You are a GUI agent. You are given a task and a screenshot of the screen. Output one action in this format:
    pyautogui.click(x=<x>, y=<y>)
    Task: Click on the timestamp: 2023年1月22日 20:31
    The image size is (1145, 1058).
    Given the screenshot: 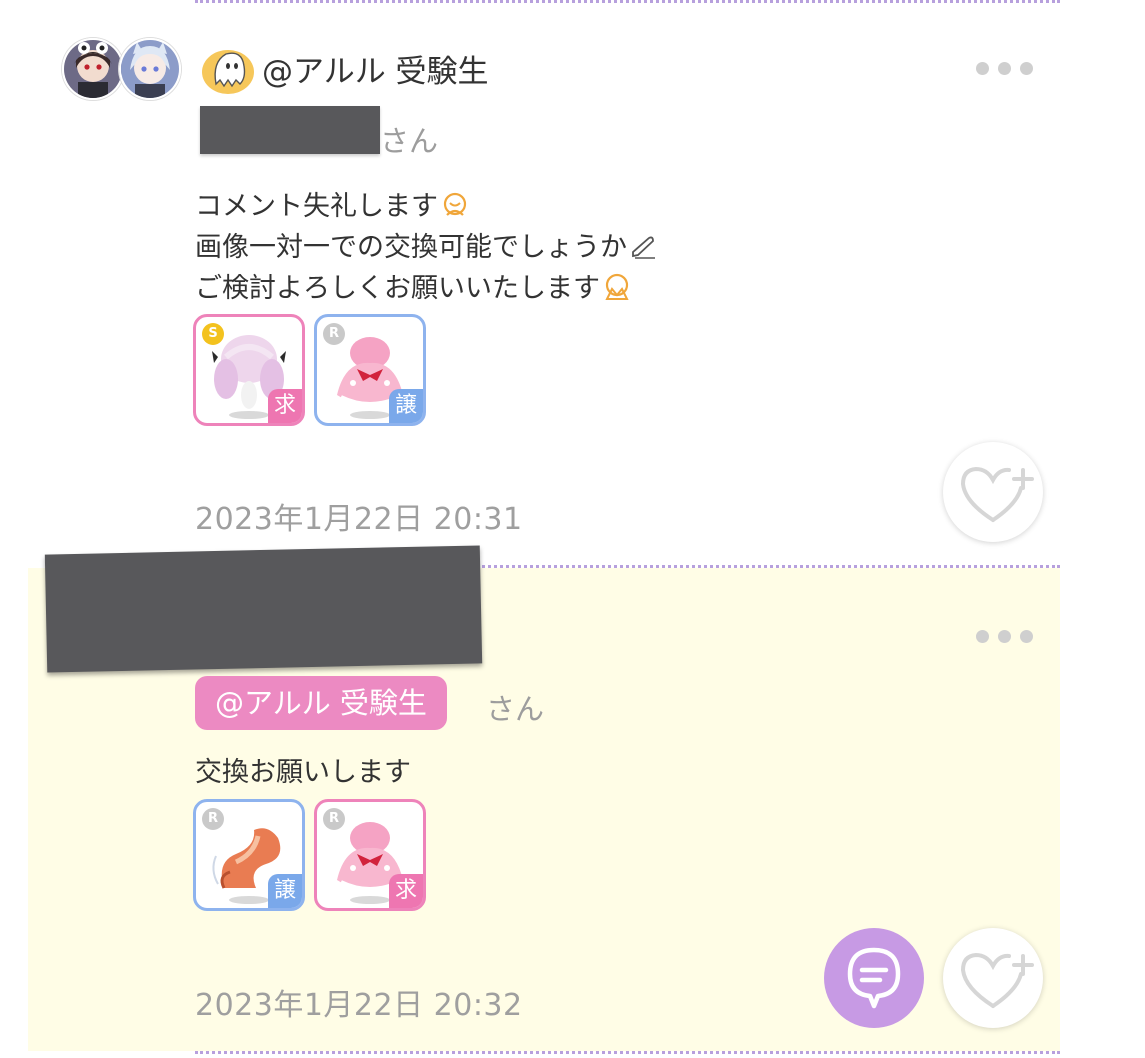 What is the action you would take?
    pyautogui.click(x=359, y=519)
    